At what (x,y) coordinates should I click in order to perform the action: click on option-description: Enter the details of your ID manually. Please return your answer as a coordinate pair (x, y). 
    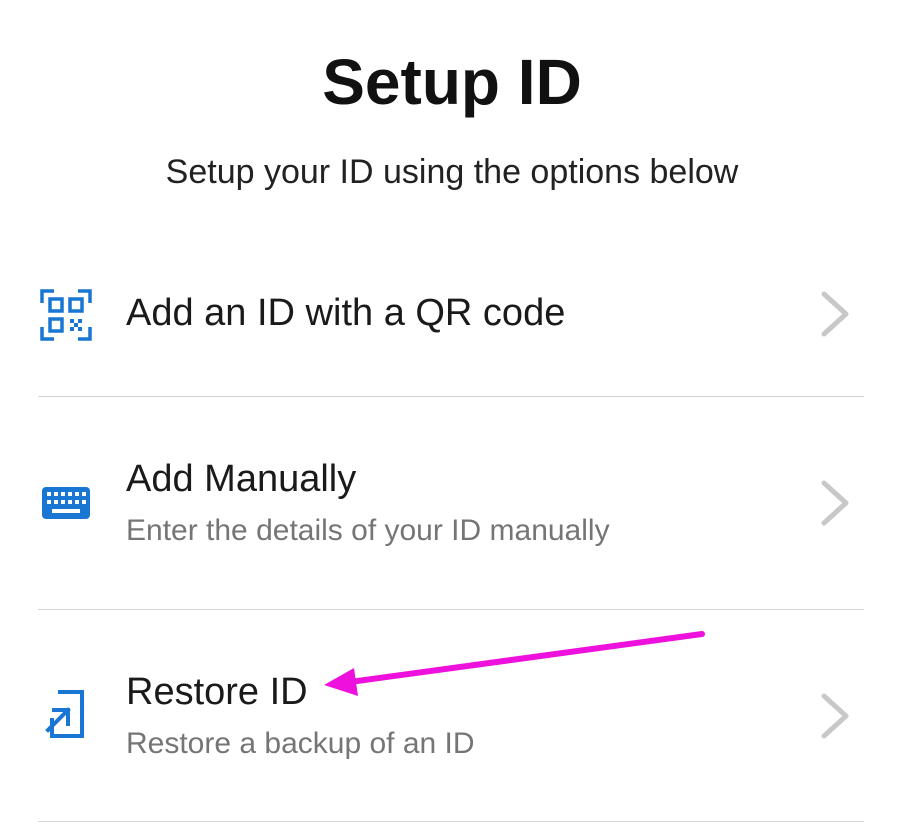
    Looking at the image, I should click on (368, 530).